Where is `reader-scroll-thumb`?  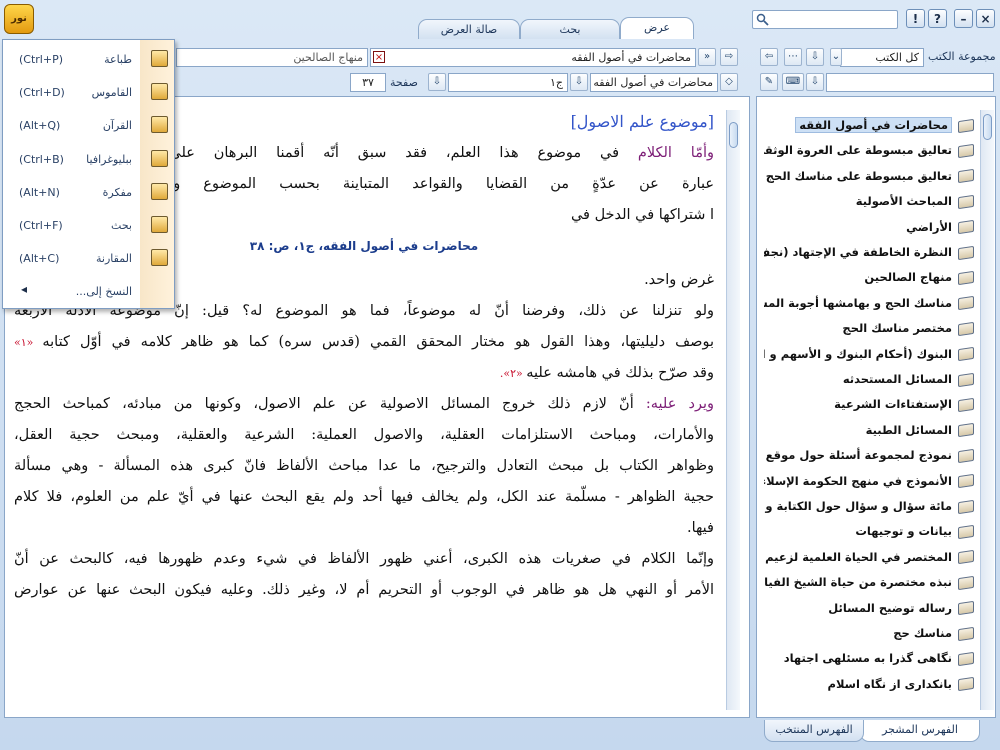
reader-scroll-thumb is located at coordinates (733, 135).